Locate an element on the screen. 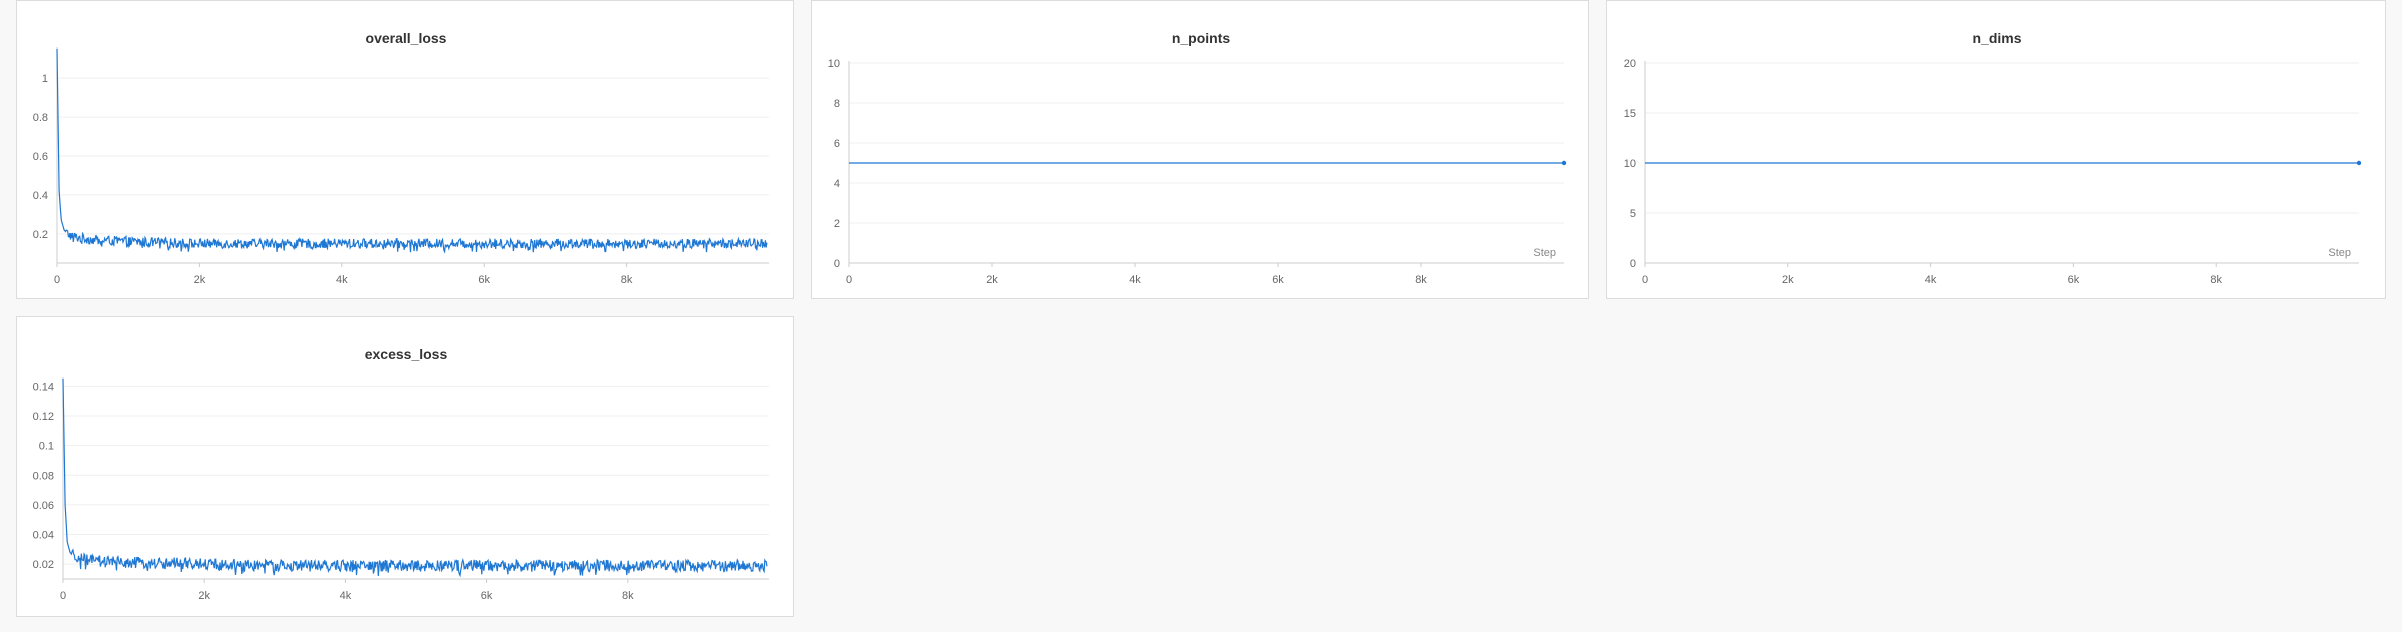  y-tick-label: 0.2 is located at coordinates (40, 235).